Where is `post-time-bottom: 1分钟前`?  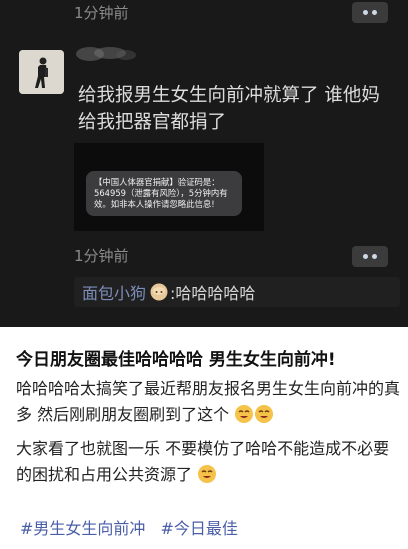
post-time-bottom: 1分钟前 is located at coordinates (101, 255).